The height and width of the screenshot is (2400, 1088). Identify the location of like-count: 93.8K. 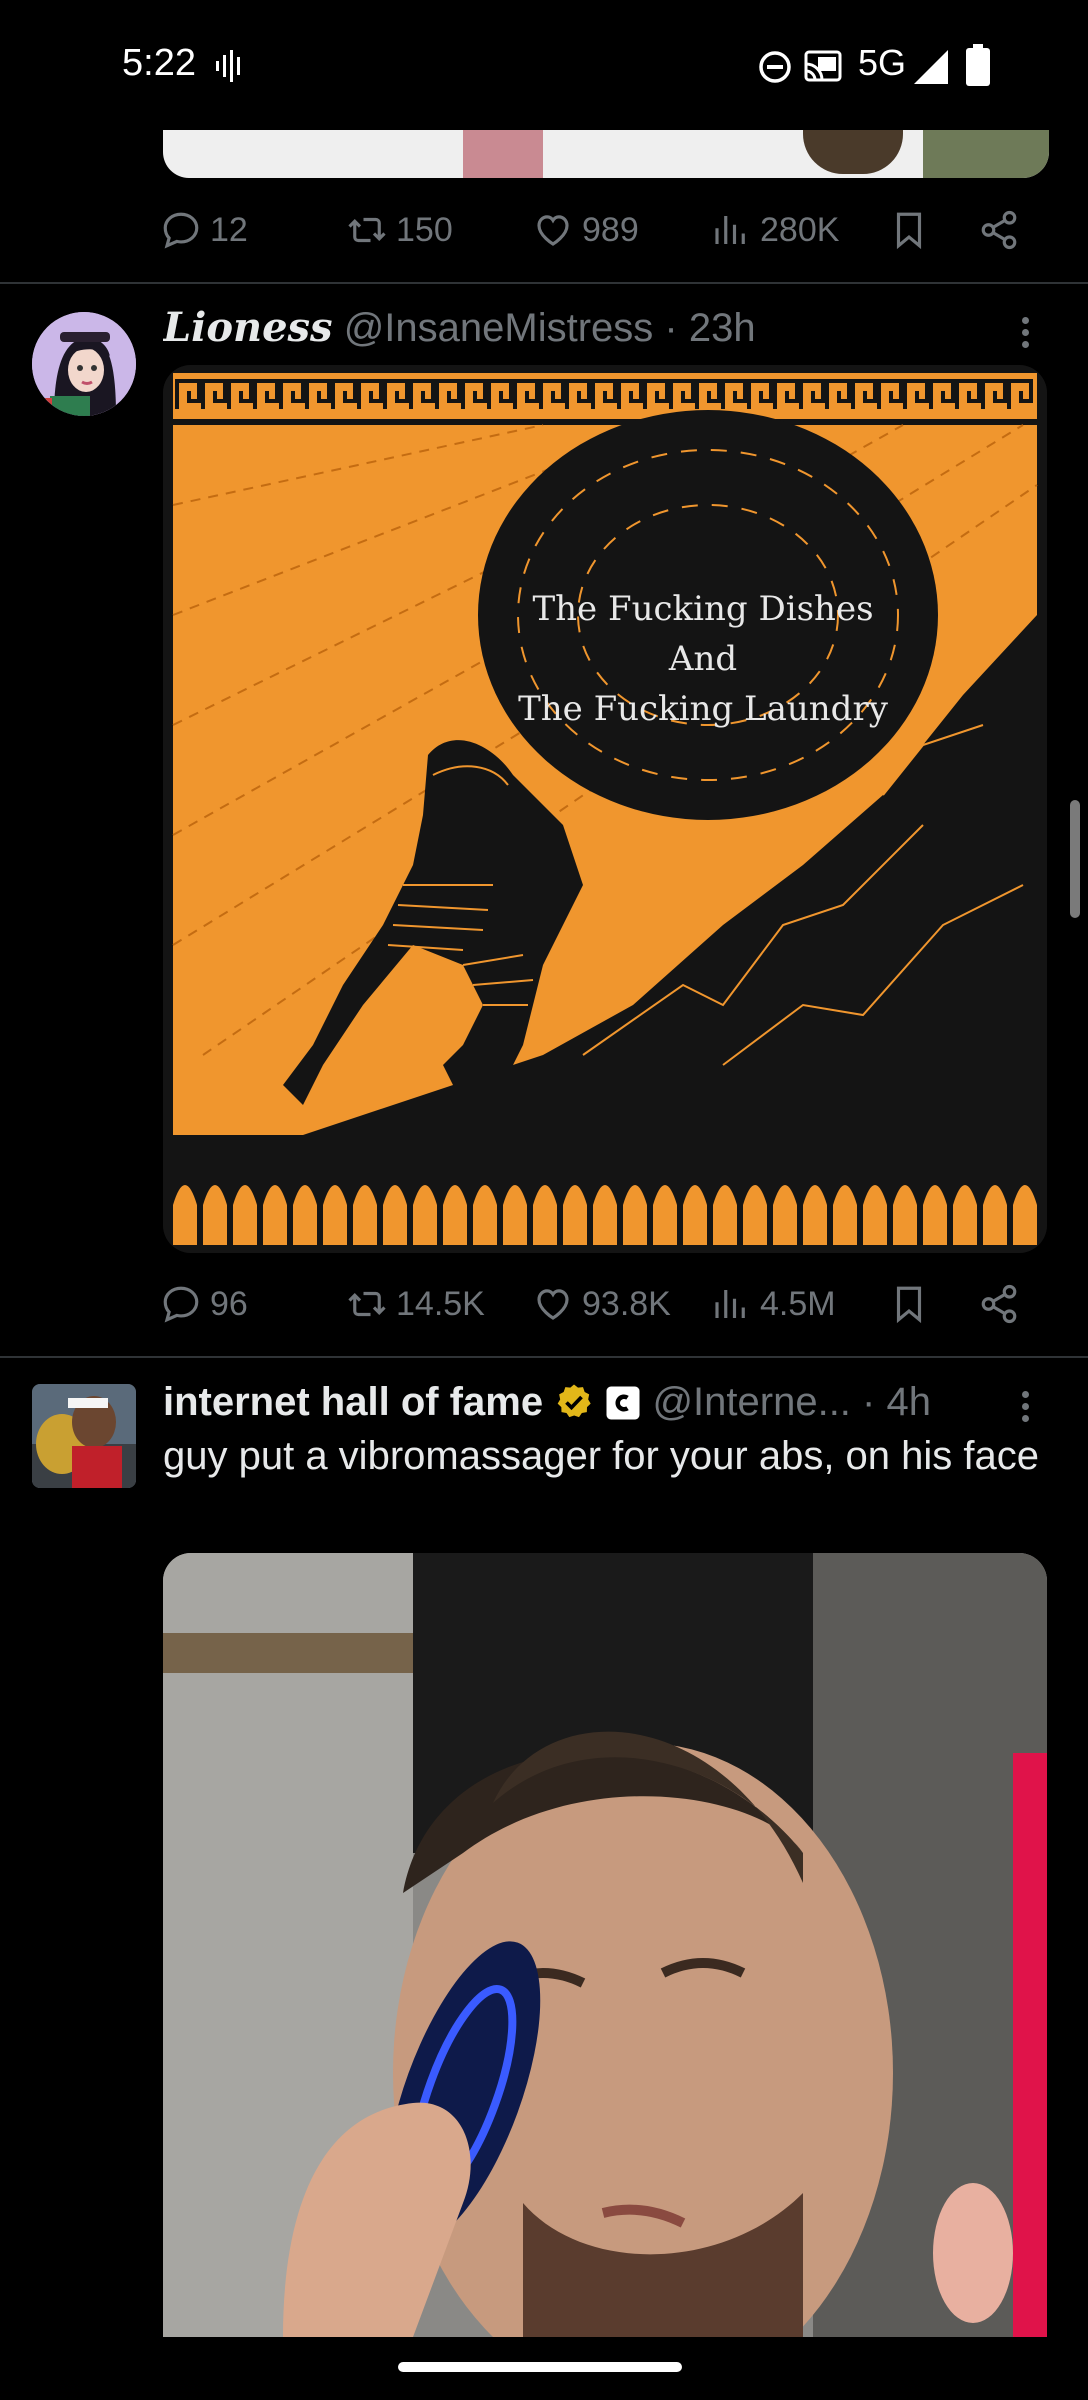
(626, 1303).